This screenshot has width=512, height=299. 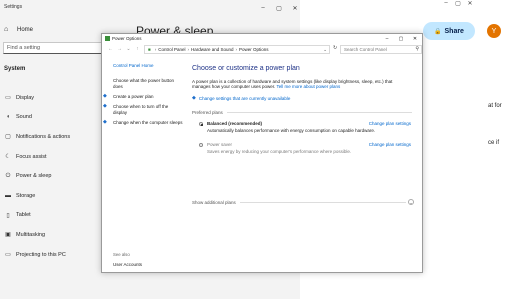 I want to click on settings-nav-label: Projecting to this PC, so click(x=41, y=254).